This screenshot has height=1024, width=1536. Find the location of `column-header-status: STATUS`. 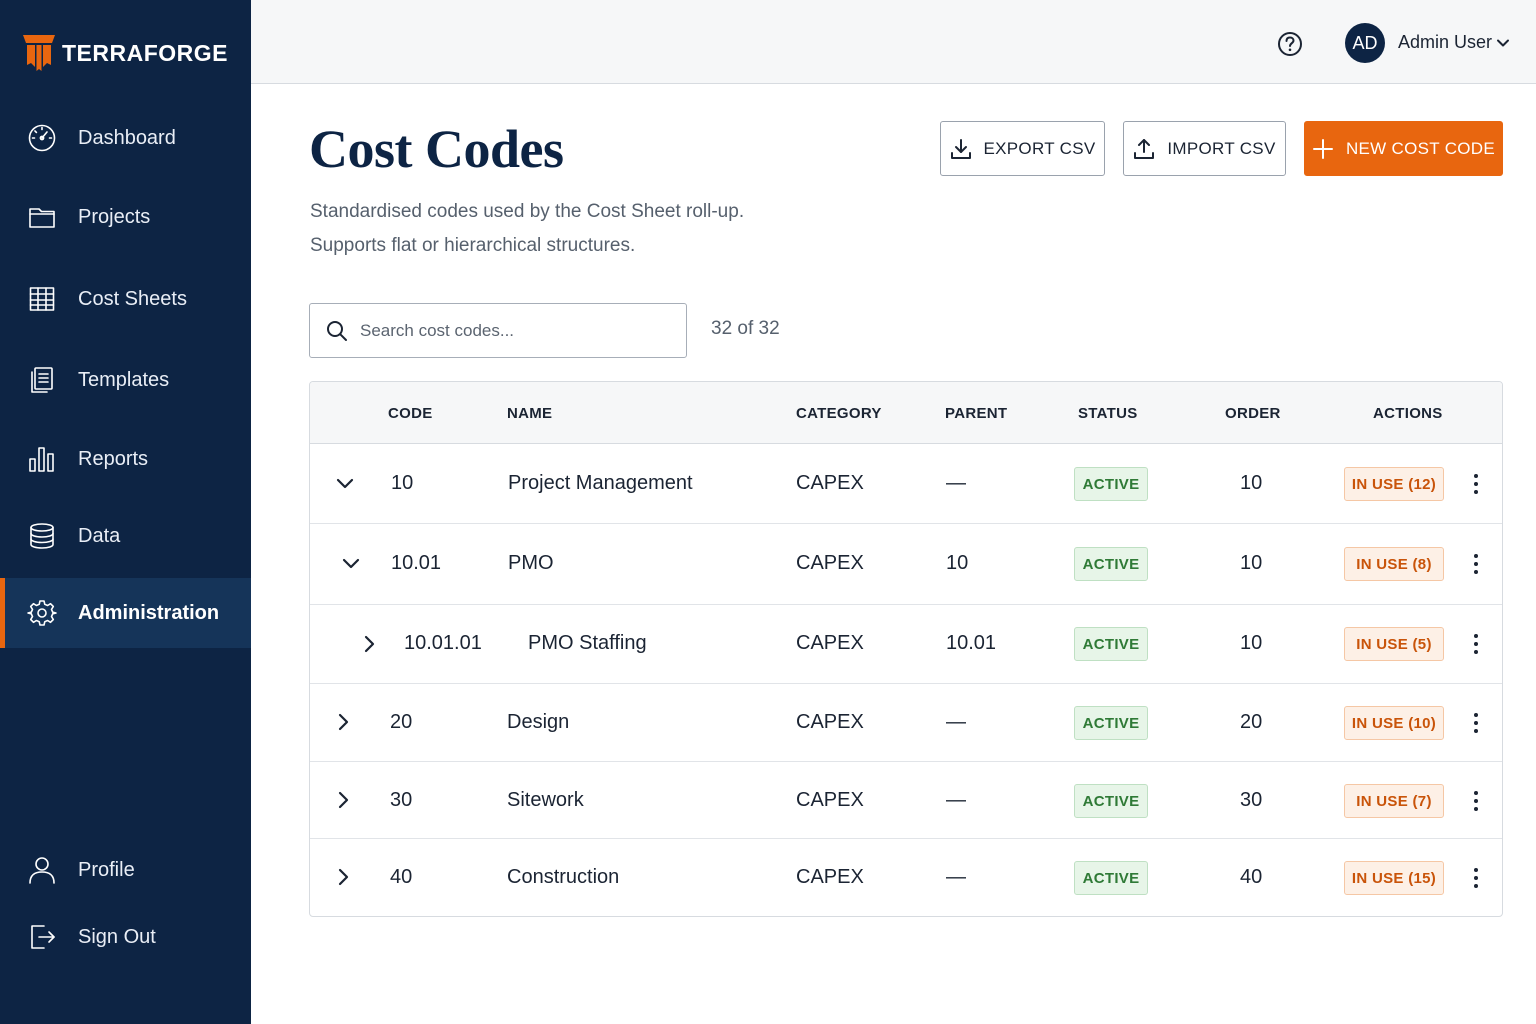

column-header-status: STATUS is located at coordinates (1108, 413).